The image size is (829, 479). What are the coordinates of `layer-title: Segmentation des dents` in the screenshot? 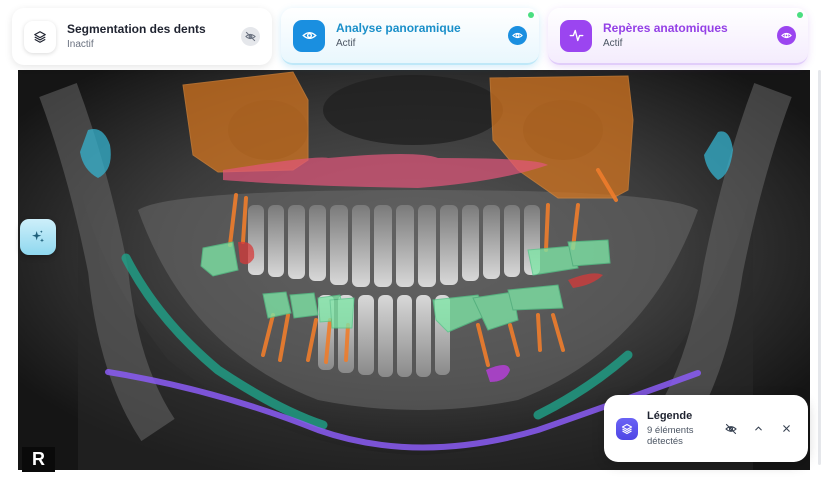 It's located at (136, 28).